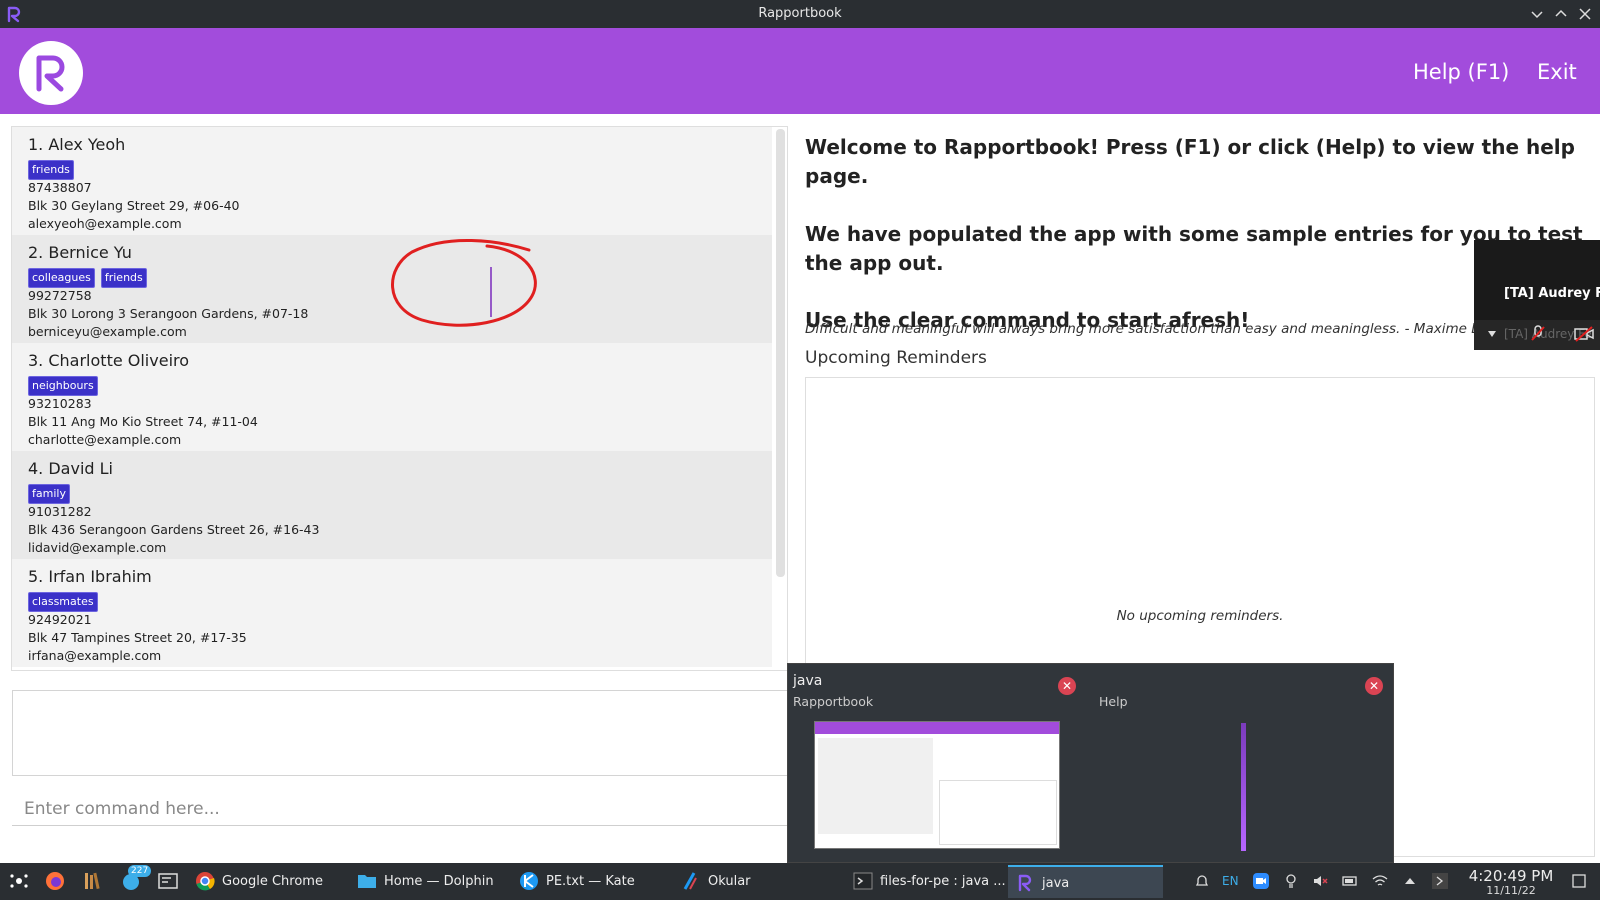  What do you see at coordinates (401, 733) in the screenshot?
I see `result-display` at bounding box center [401, 733].